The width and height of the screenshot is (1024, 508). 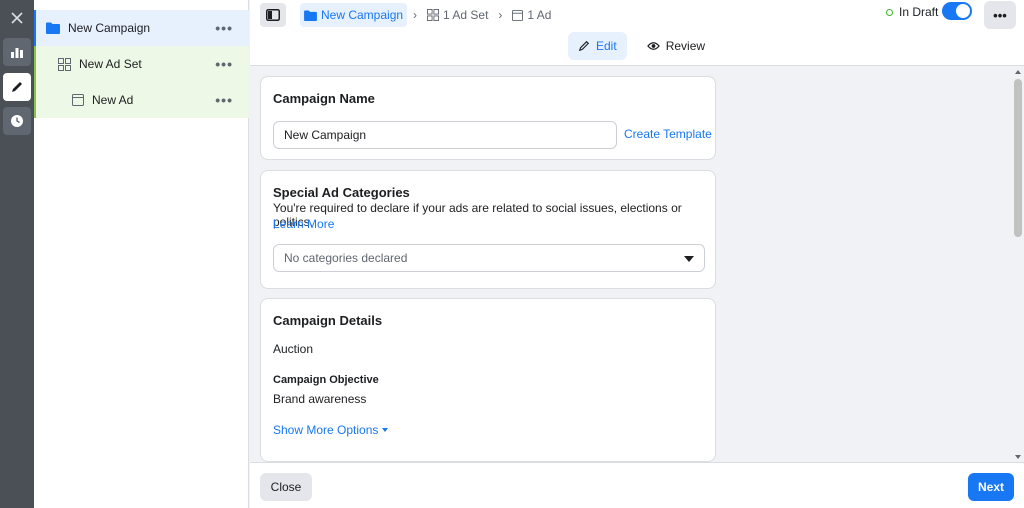 What do you see at coordinates (320, 399) in the screenshot?
I see `objective-value: Brand awareness` at bounding box center [320, 399].